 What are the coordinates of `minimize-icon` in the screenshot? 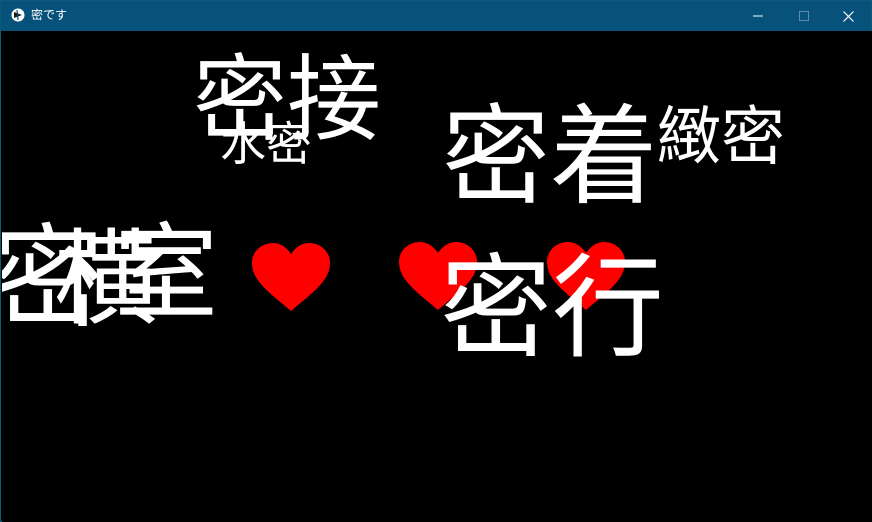 It's located at (758, 16).